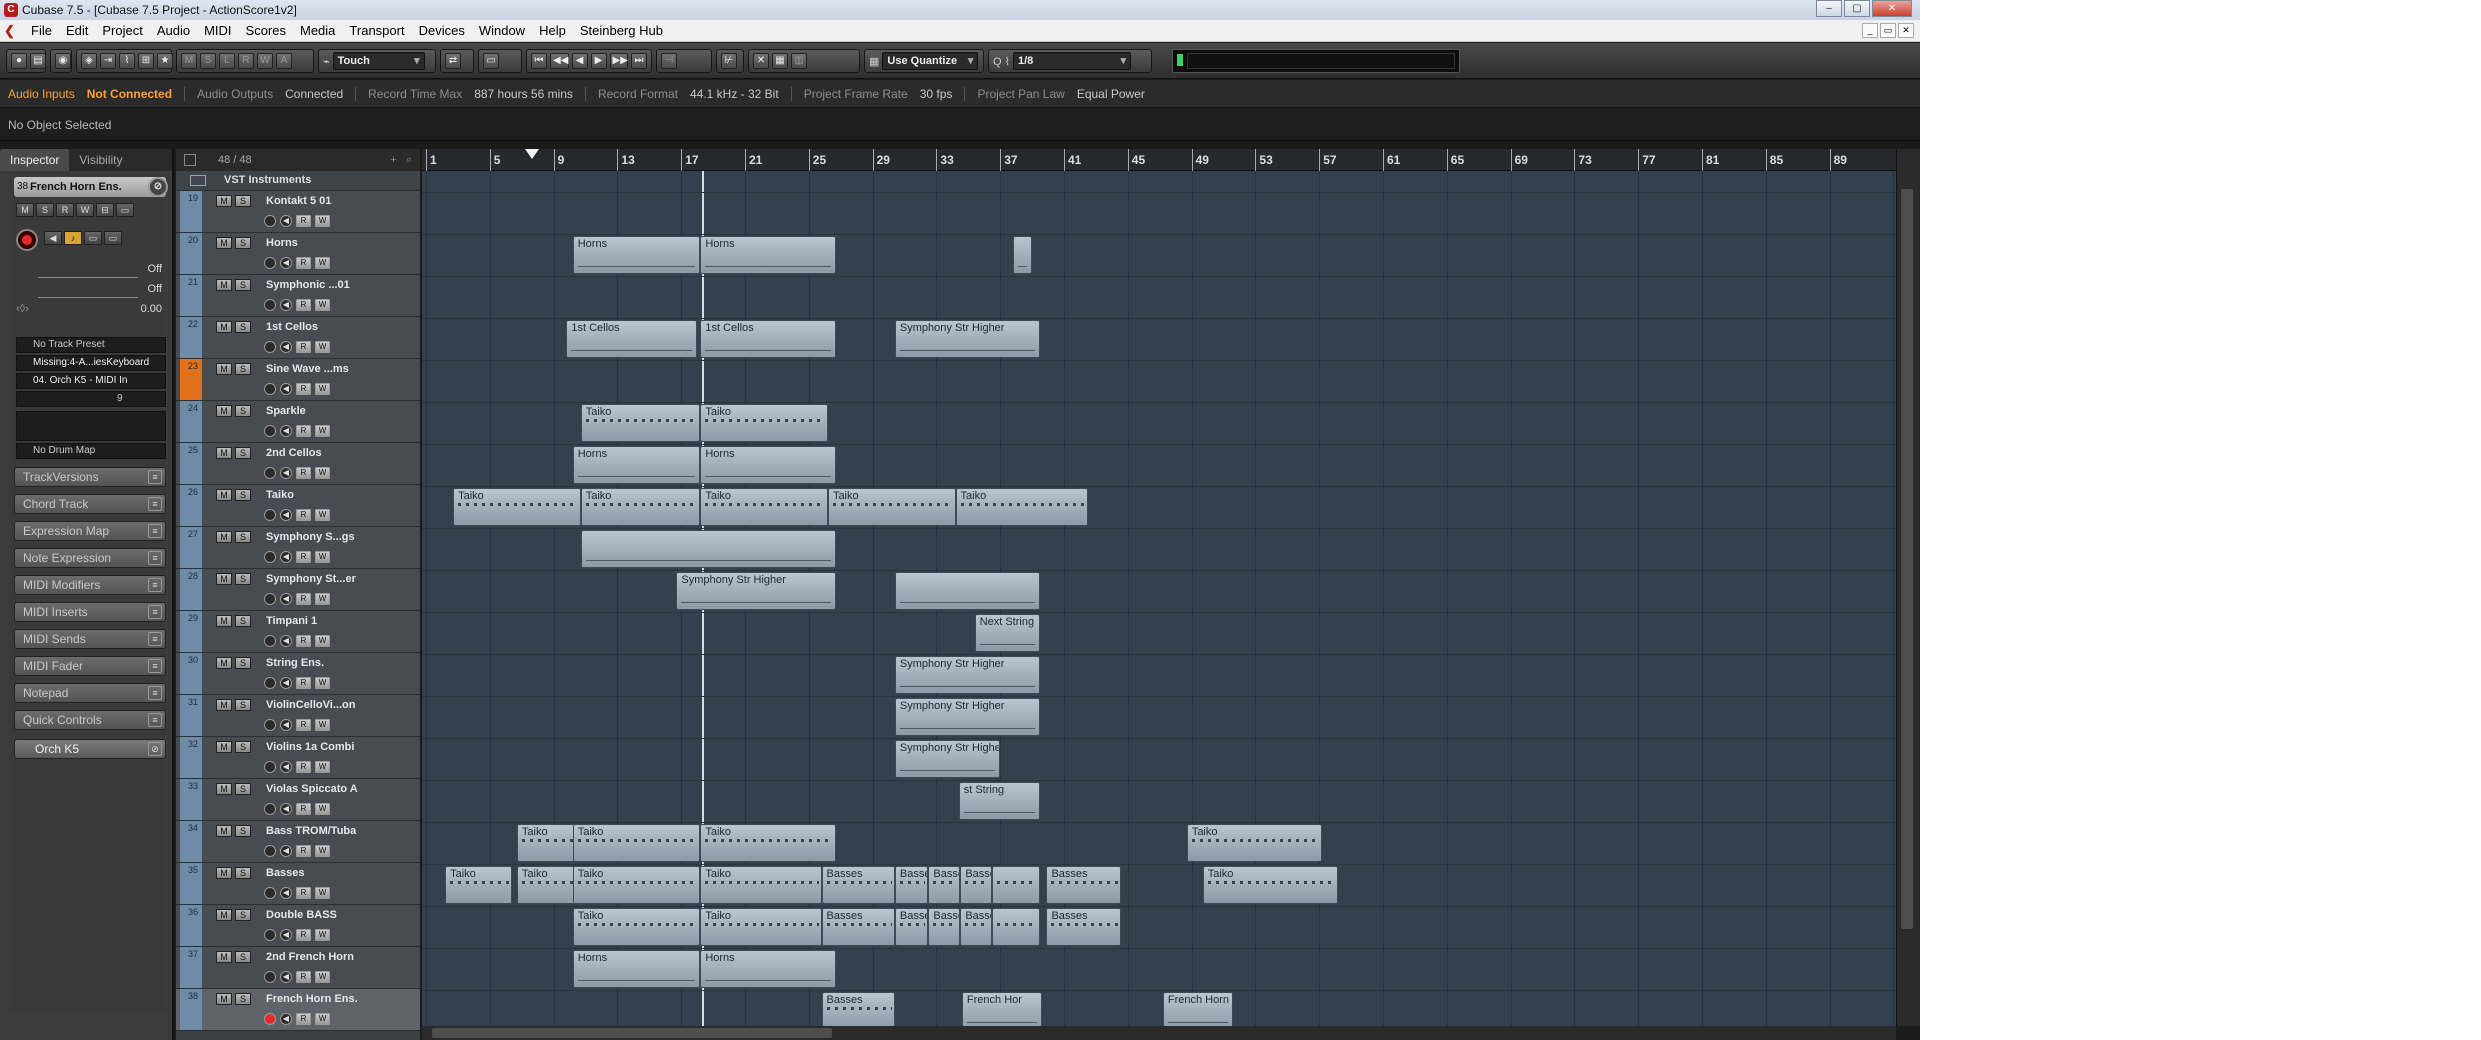  What do you see at coordinates (280, 495) in the screenshot?
I see `track-name: Taiko` at bounding box center [280, 495].